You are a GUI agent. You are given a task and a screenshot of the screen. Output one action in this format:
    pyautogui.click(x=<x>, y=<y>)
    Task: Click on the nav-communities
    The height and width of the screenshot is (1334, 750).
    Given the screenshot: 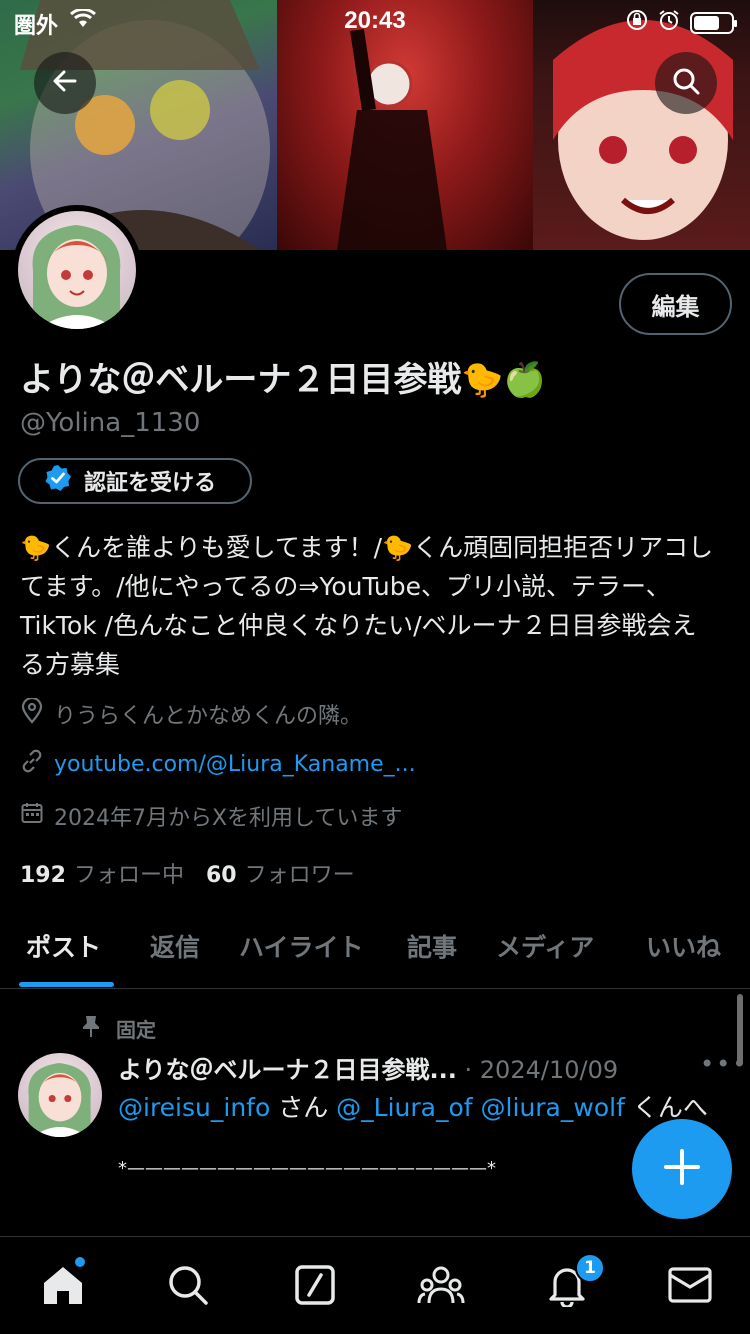 What is the action you would take?
    pyautogui.click(x=441, y=1287)
    